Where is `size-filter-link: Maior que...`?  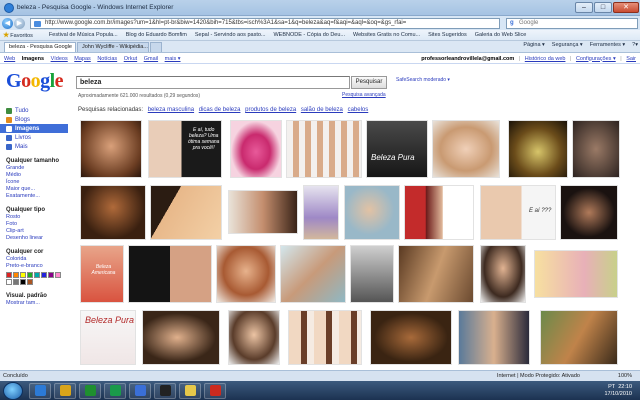 size-filter-link: Maior que... is located at coordinates (34, 189).